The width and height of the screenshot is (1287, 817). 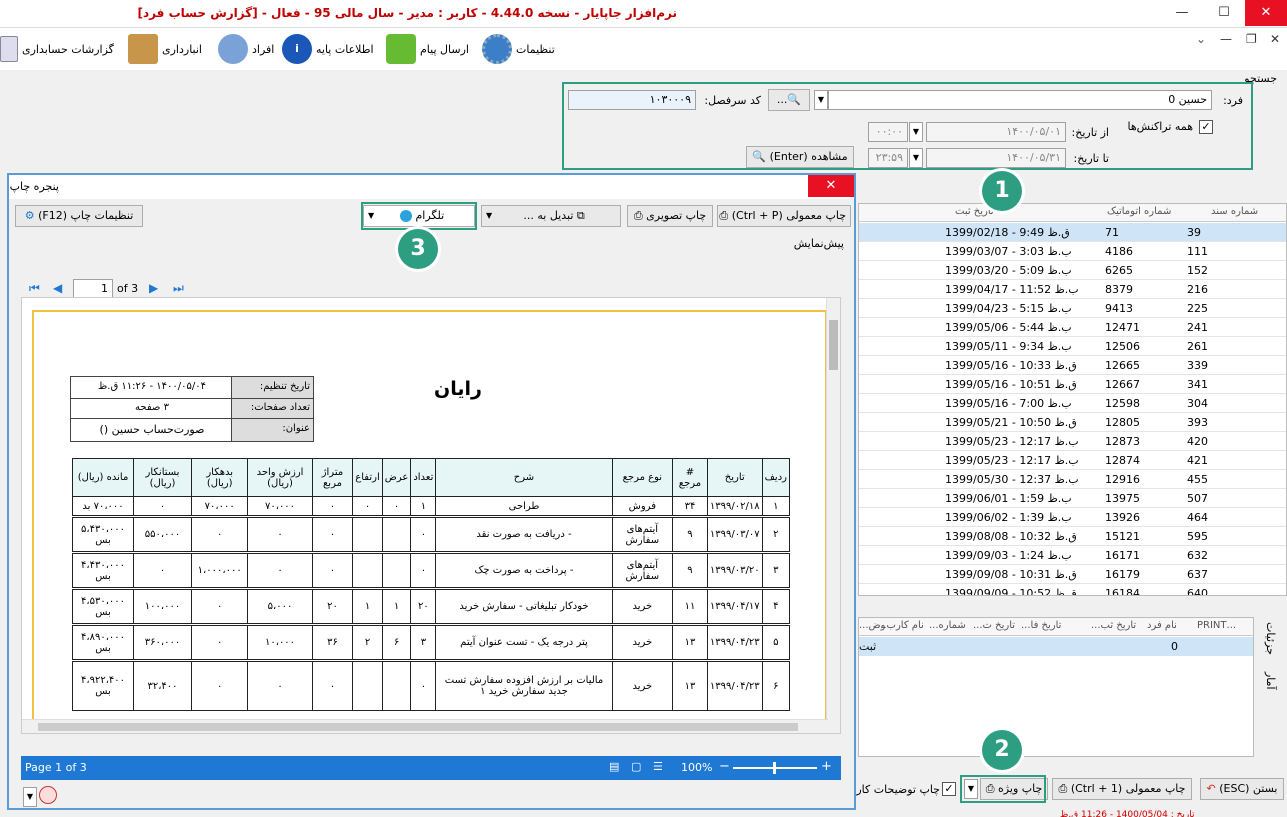 I want to click on table-row: 261 12506 1399/05/11 - 9:34 ب.ظ, so click(x=1072, y=346).